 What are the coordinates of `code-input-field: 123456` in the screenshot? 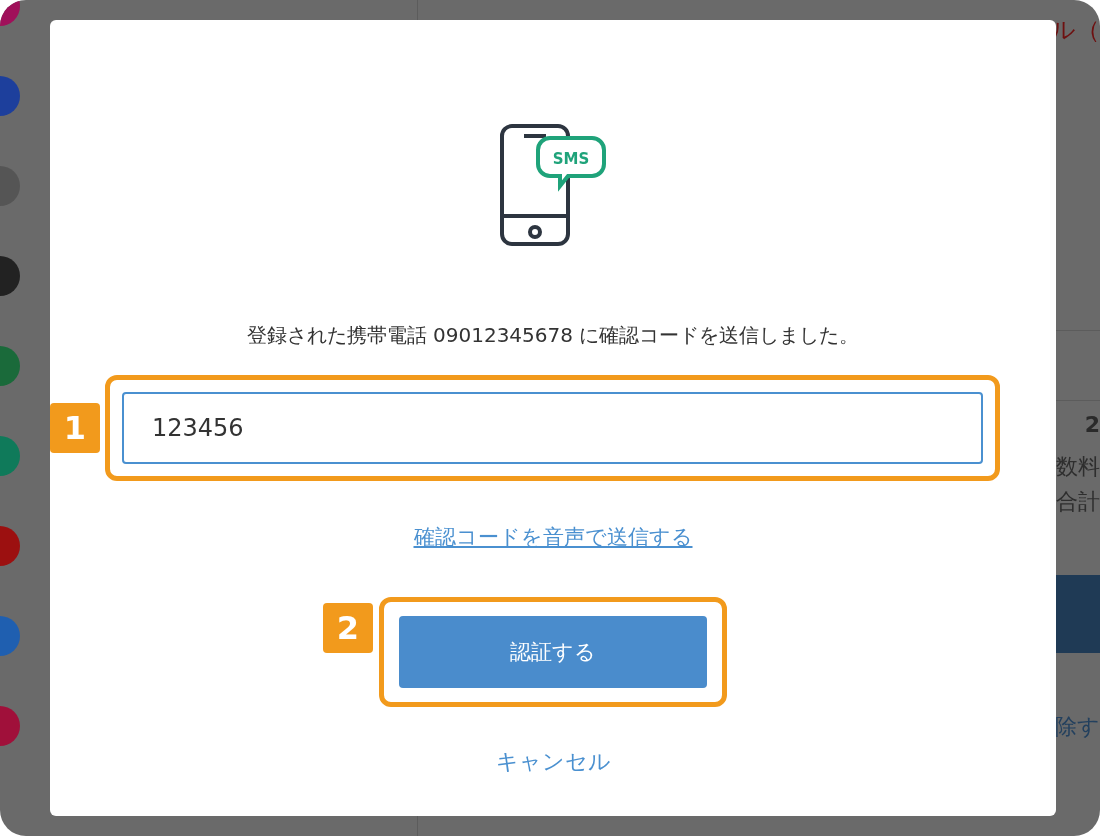 It's located at (552, 428).